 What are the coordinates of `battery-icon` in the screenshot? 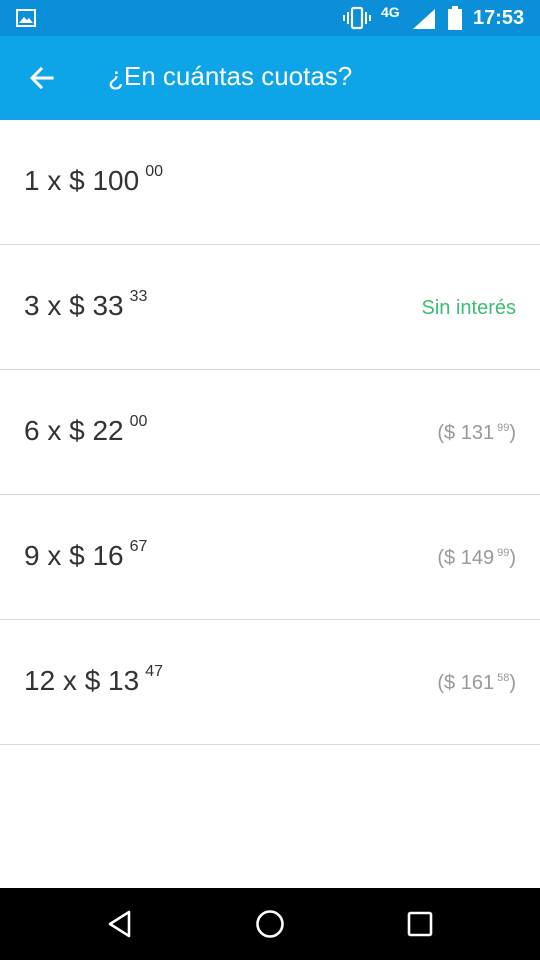 It's located at (455, 18).